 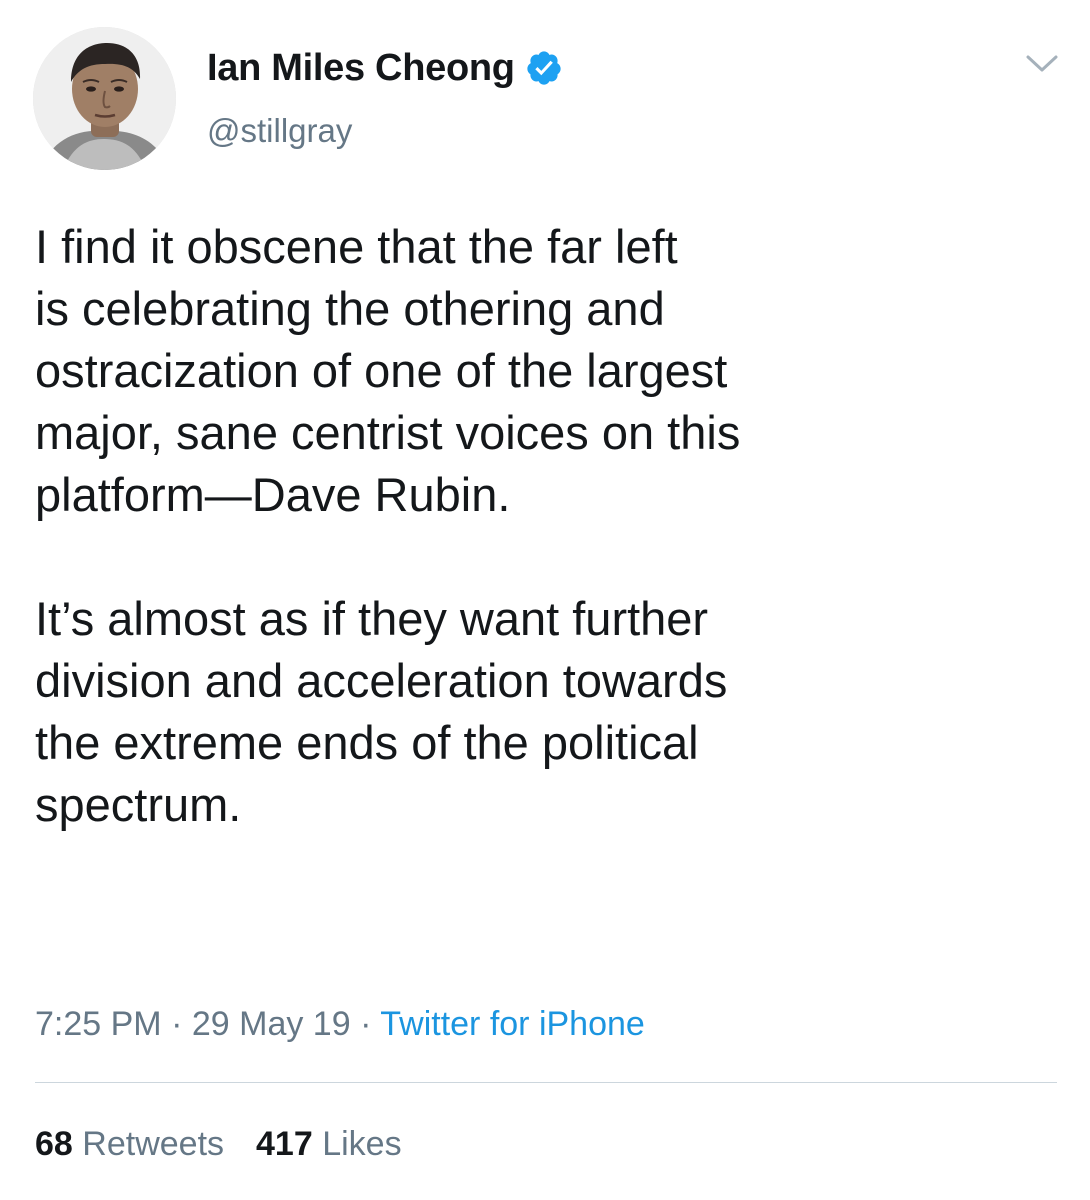 I want to click on tweet-time: 7:25 PM, so click(x=98, y=1024).